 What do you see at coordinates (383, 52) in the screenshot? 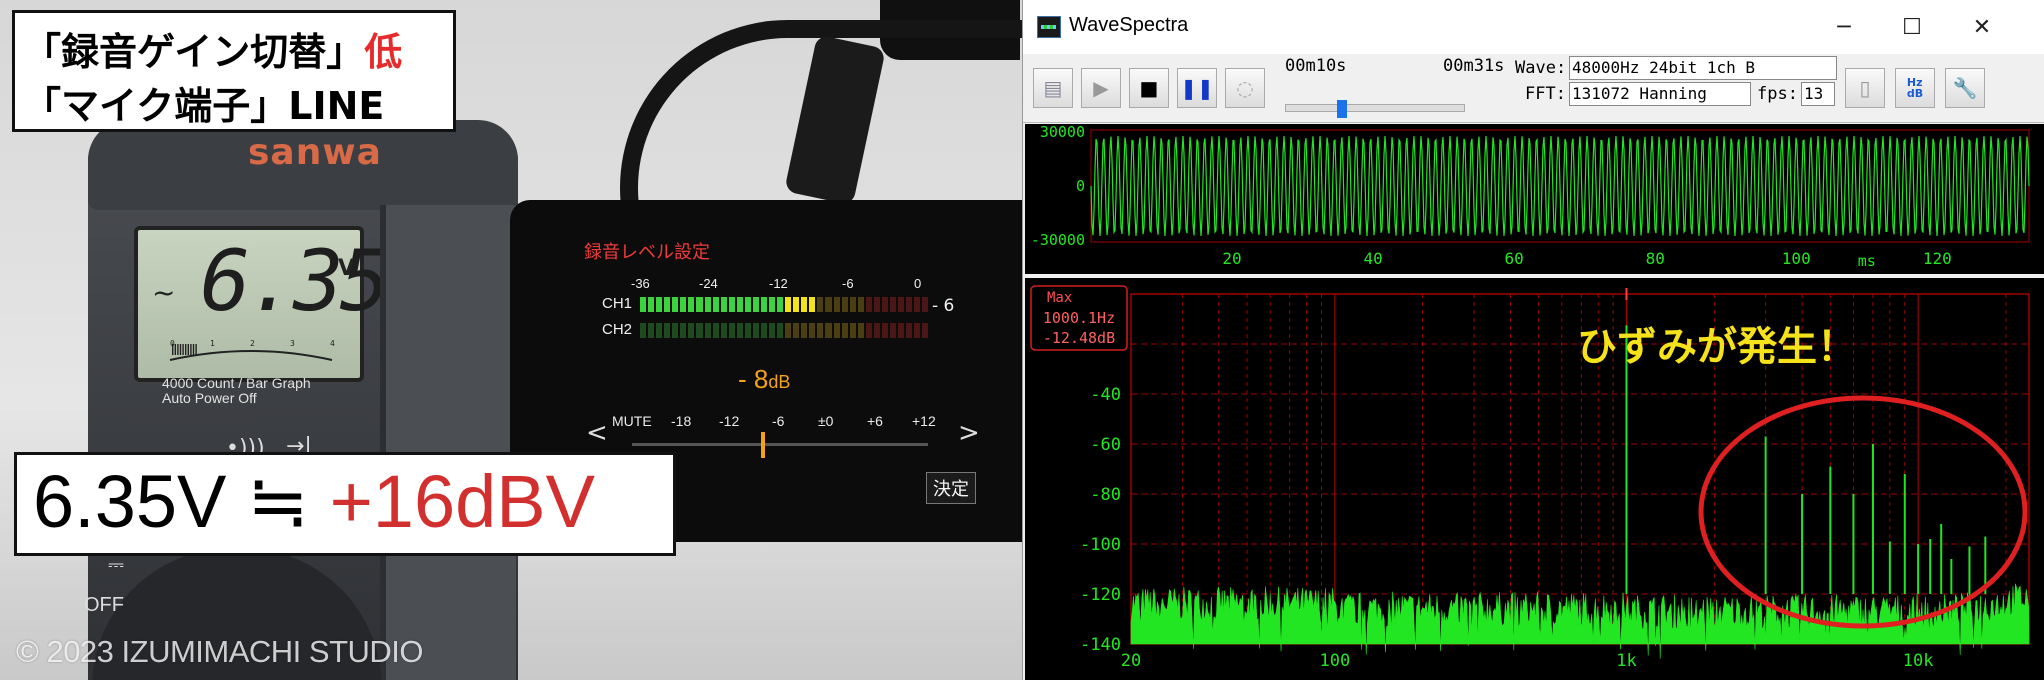
I see `gain-switch-value: 低` at bounding box center [383, 52].